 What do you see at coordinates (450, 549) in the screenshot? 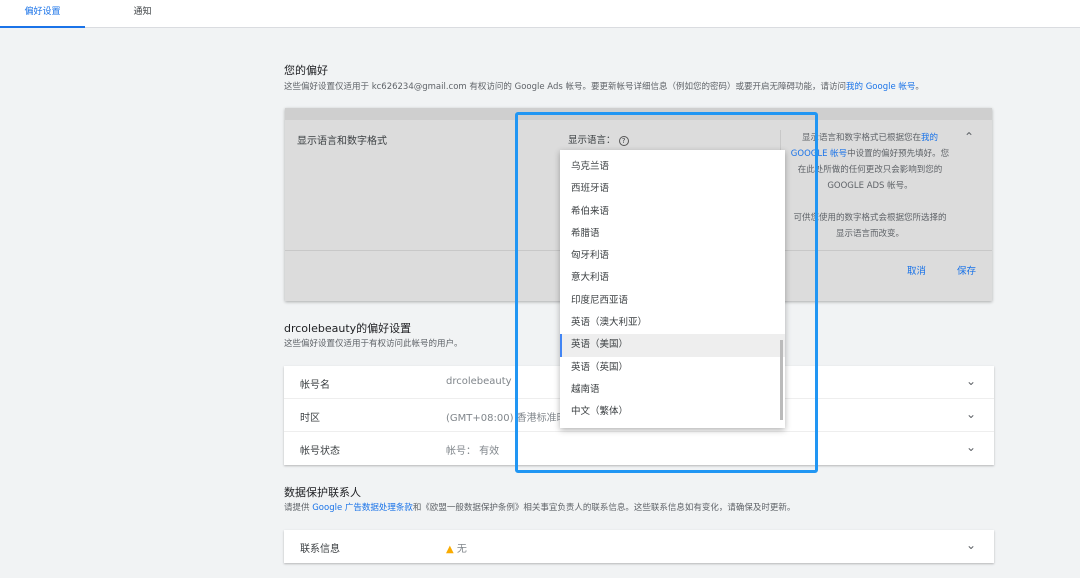
I see `warning-icon: ▲` at bounding box center [450, 549].